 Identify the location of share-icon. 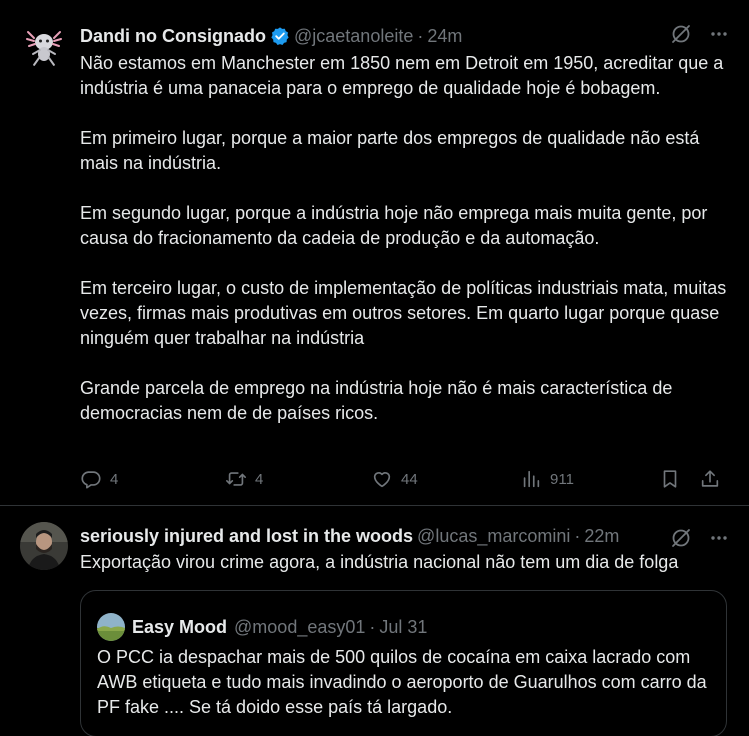
(710, 478).